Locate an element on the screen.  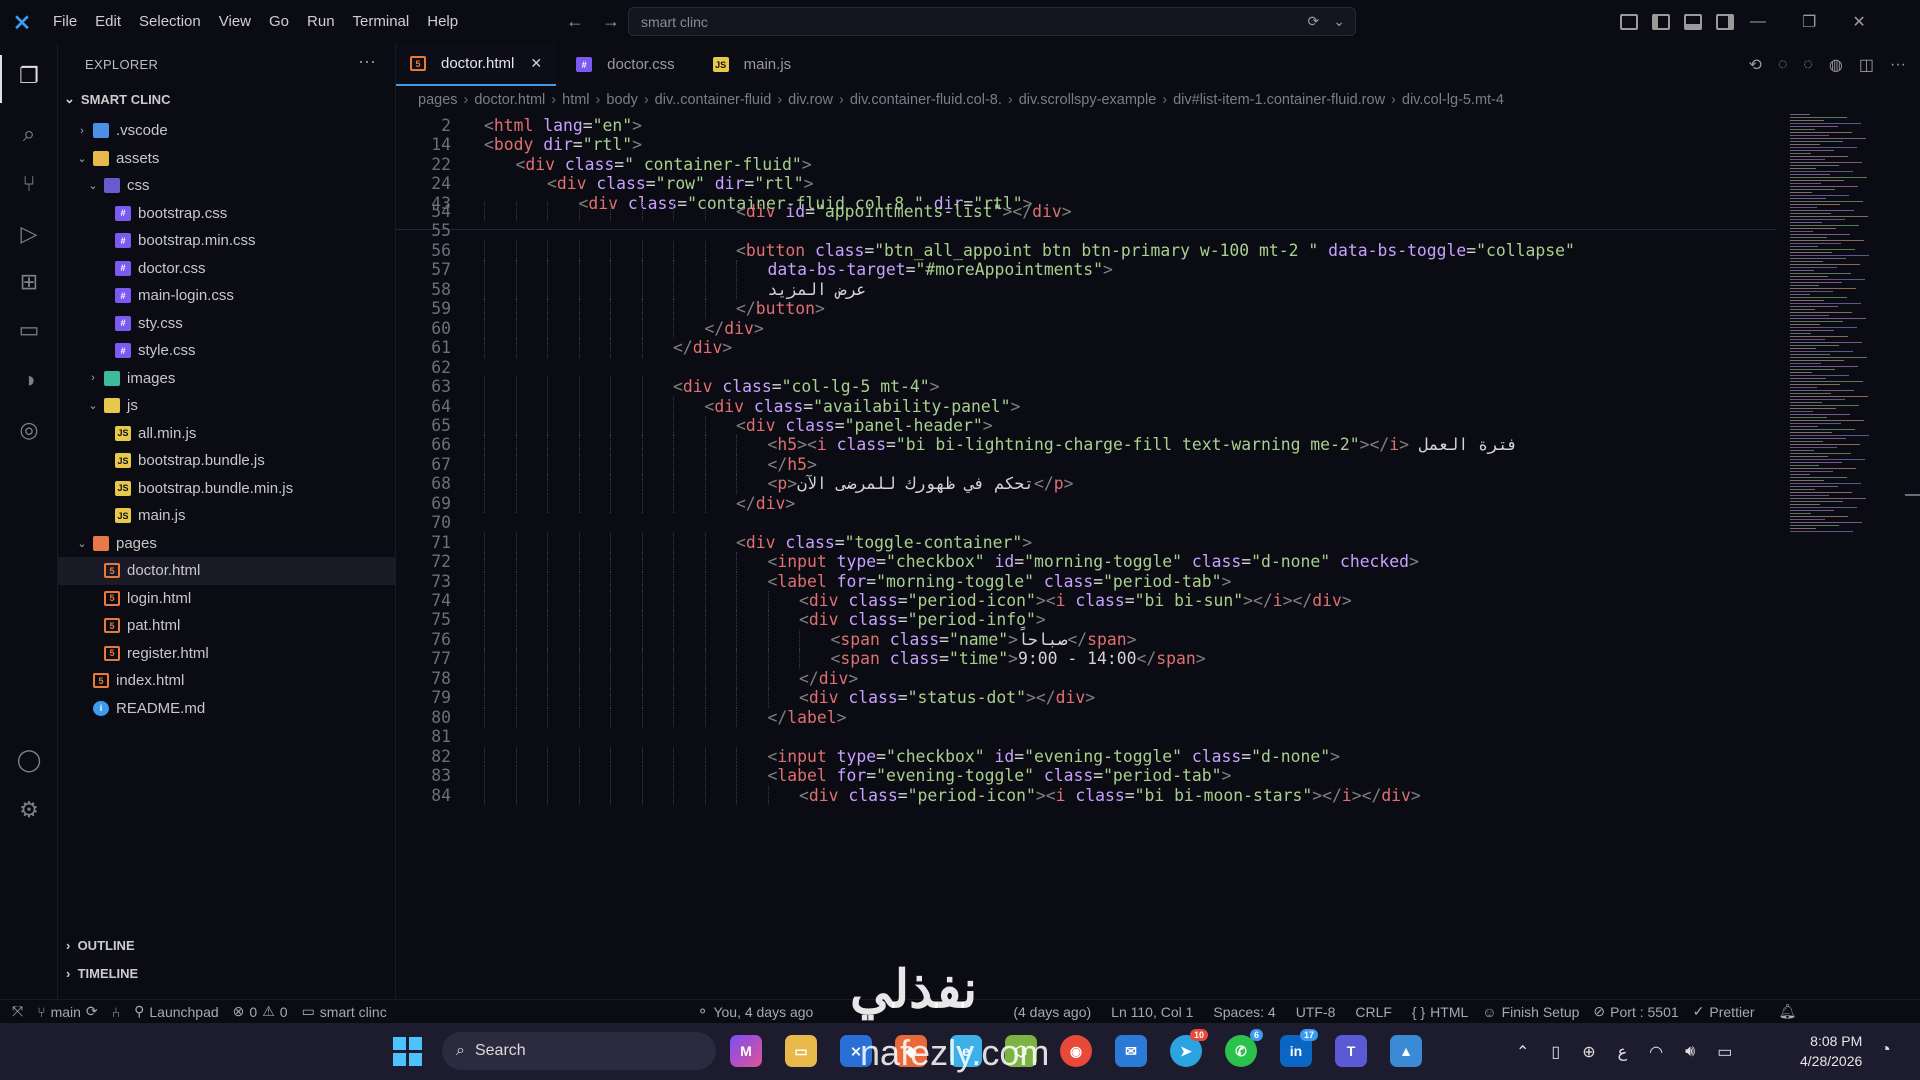
whatsapp-icon: ✆ 6 is located at coordinates (1244, 1048).